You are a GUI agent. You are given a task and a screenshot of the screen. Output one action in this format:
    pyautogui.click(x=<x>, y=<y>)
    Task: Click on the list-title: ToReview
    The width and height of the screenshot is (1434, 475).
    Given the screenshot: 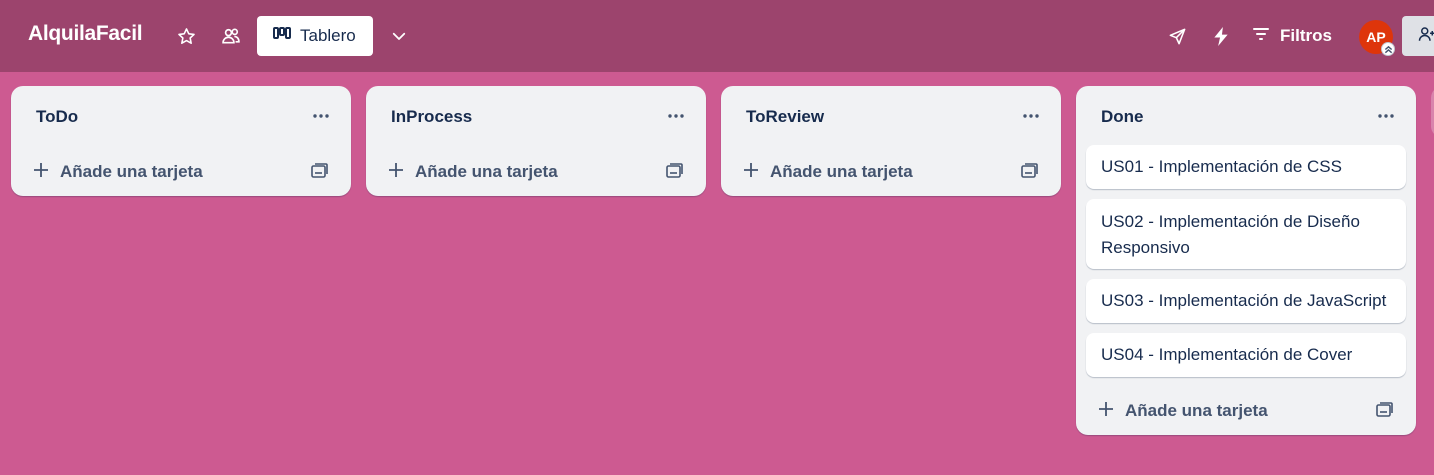 What is the action you would take?
    pyautogui.click(x=785, y=117)
    